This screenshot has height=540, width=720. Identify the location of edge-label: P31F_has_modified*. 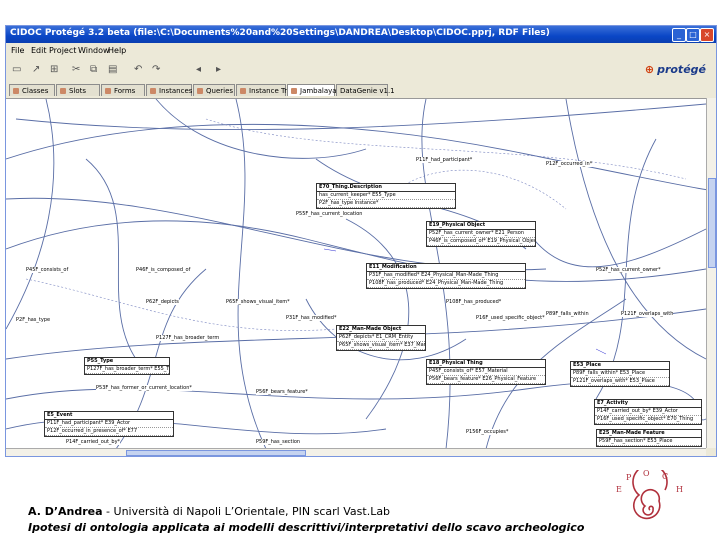
(311, 318).